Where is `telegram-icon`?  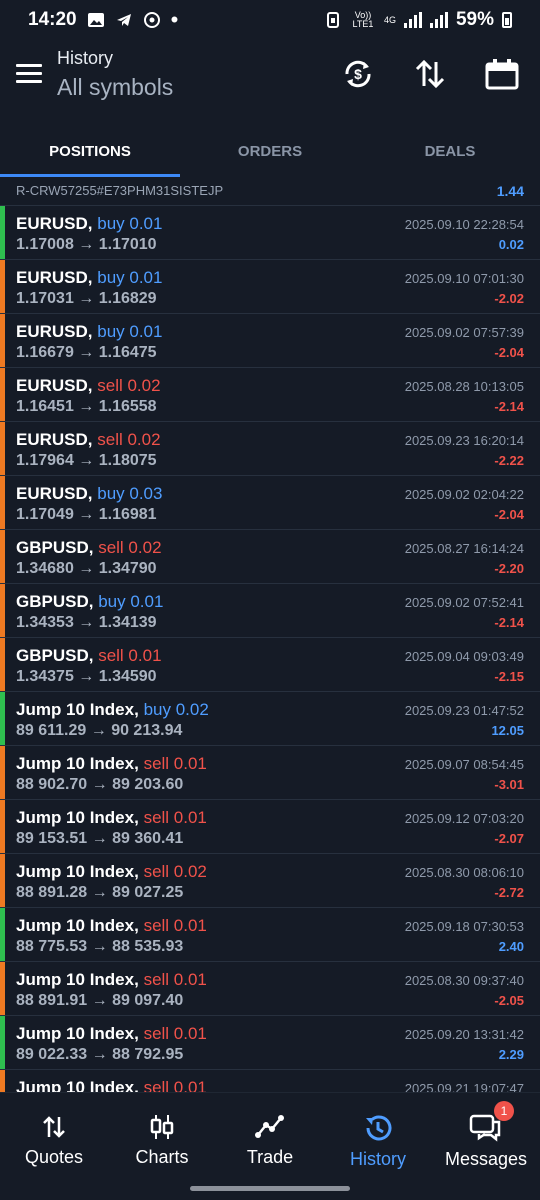 telegram-icon is located at coordinates (123, 20).